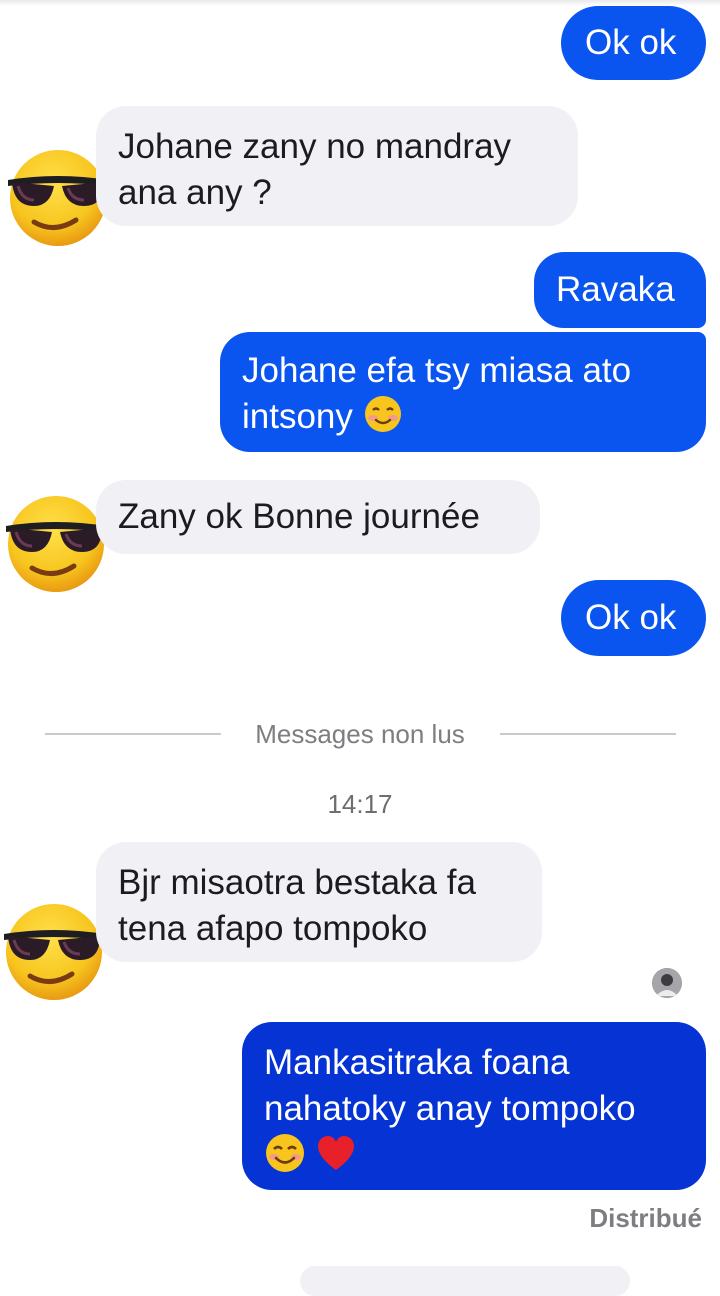 The height and width of the screenshot is (1296, 720). I want to click on outgoing-message: Ravaka, so click(620, 290).